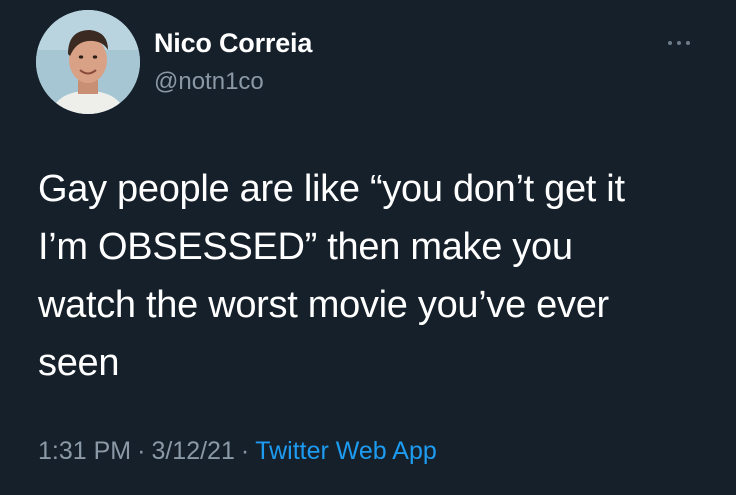 Image resolution: width=736 pixels, height=495 pixels. I want to click on more-options-icon, so click(679, 43).